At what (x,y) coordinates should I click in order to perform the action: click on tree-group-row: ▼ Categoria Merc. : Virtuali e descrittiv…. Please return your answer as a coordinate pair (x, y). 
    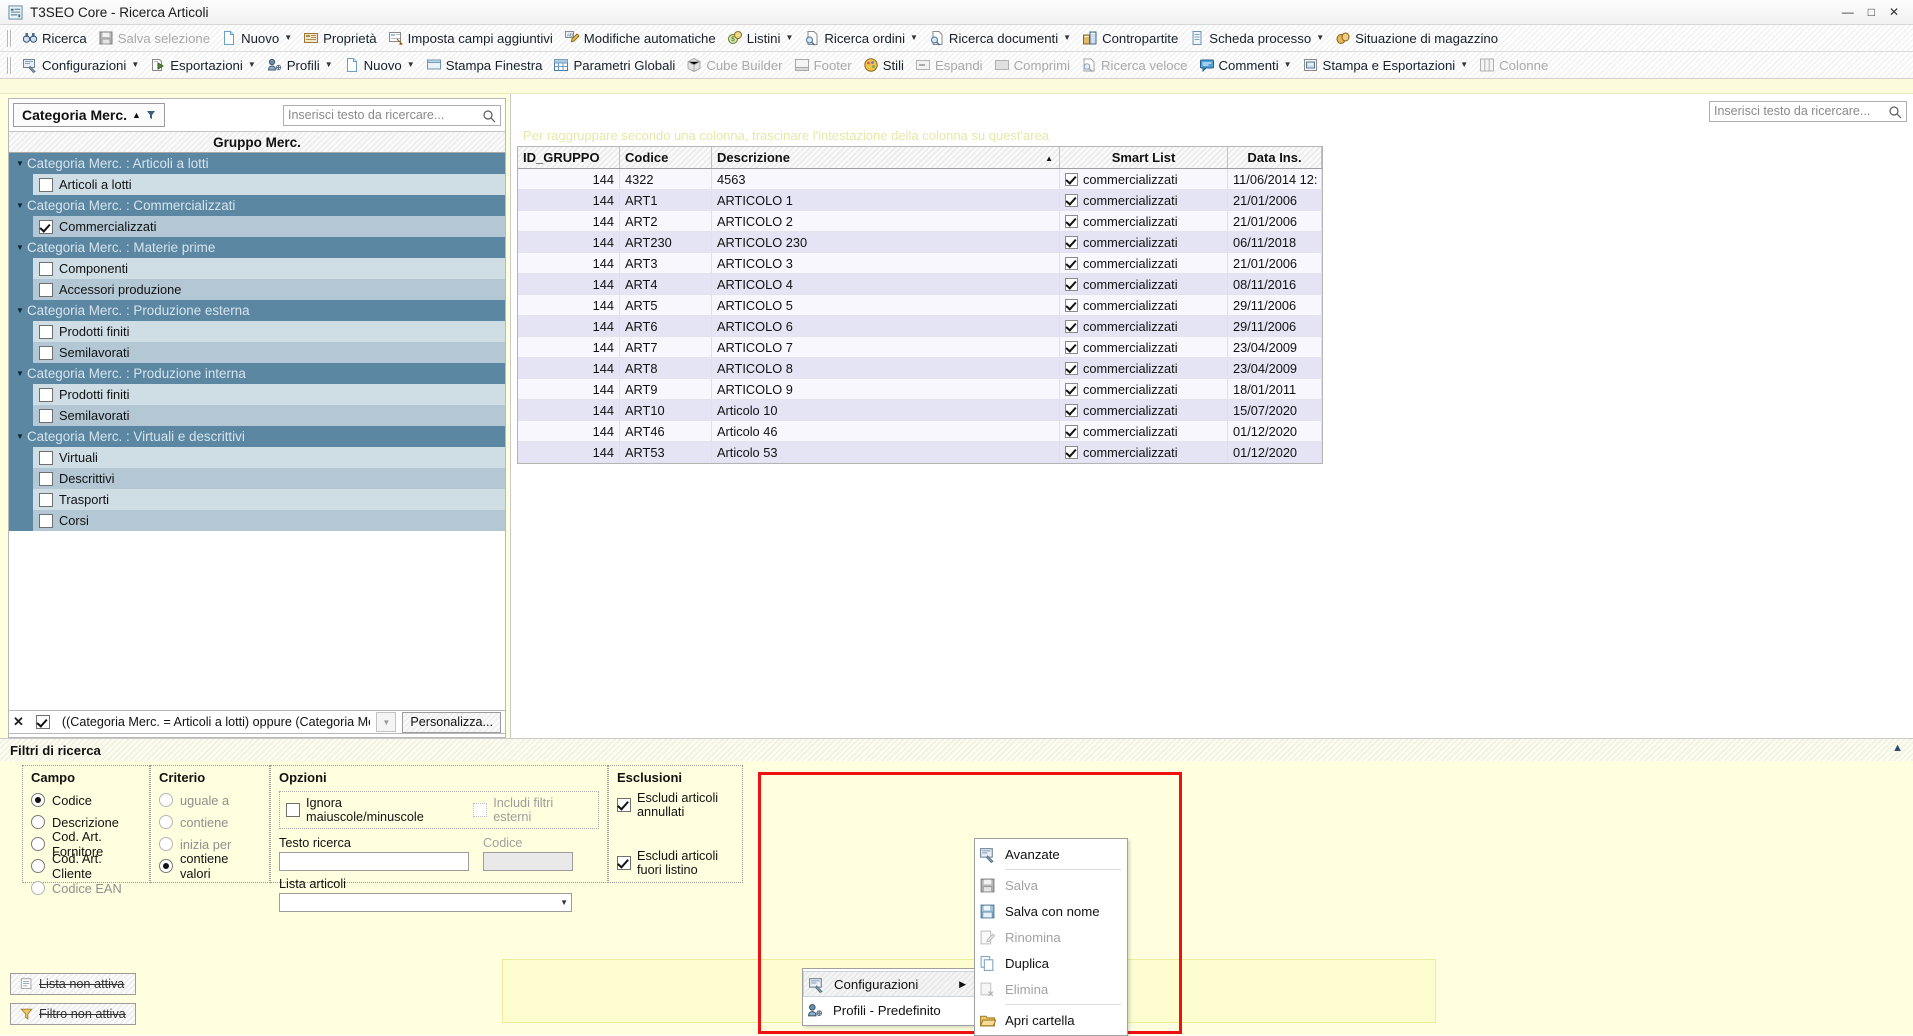
    Looking at the image, I should click on (257, 436).